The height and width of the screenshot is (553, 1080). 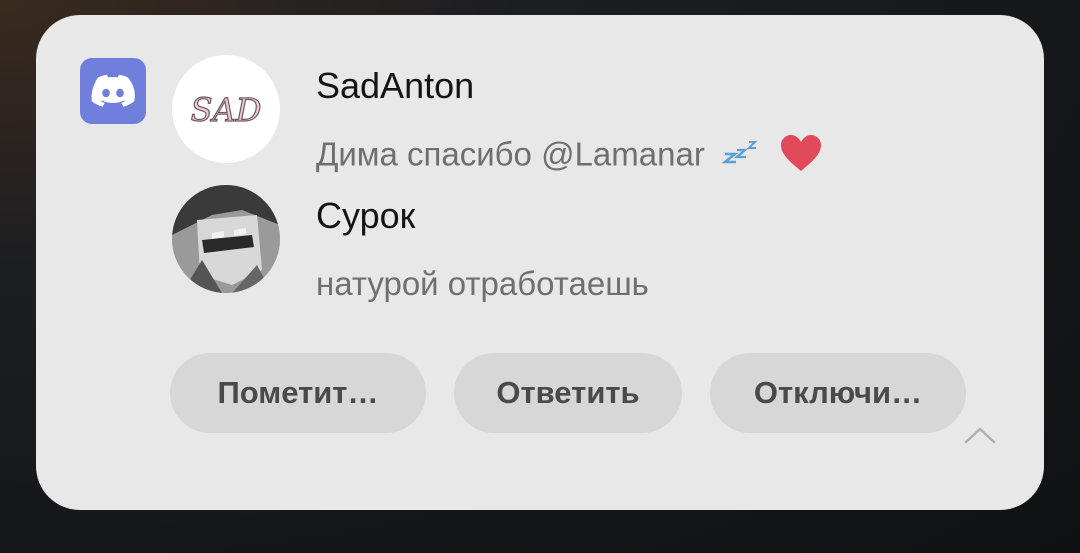 What do you see at coordinates (741, 157) in the screenshot?
I see `zzz-icon` at bounding box center [741, 157].